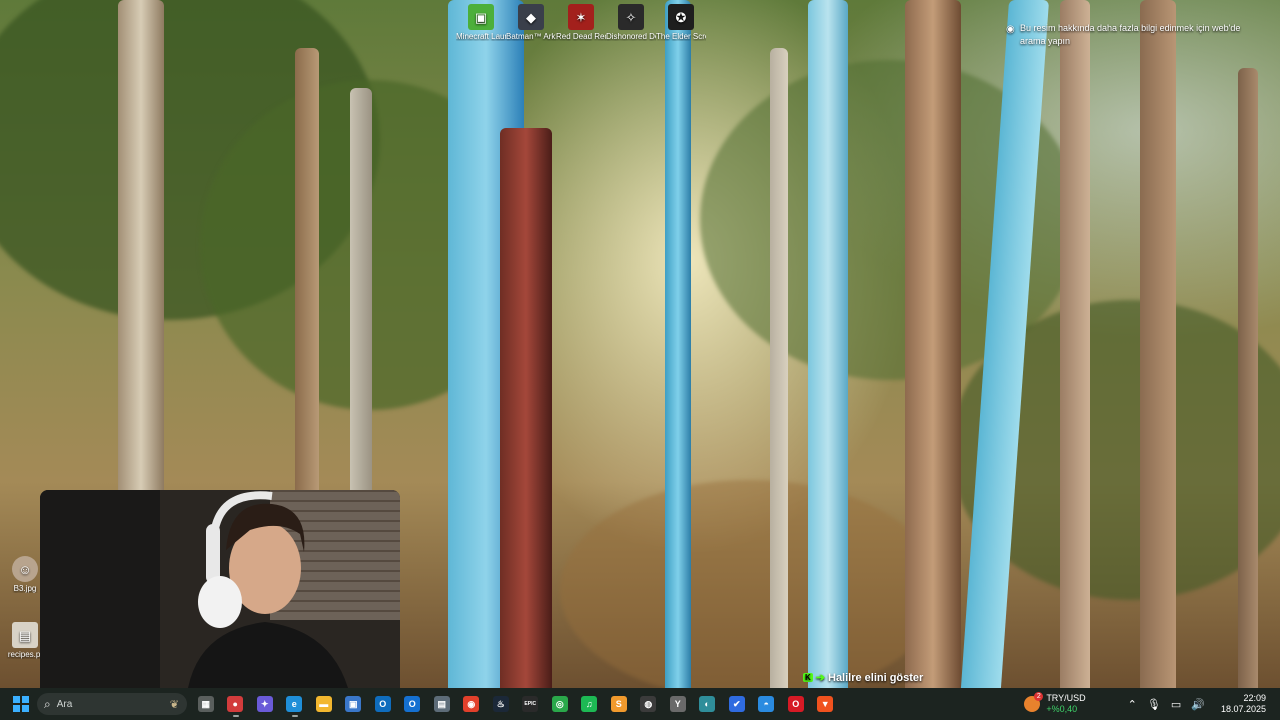 This screenshot has width=1280, height=720. Describe the element at coordinates (25, 635) in the screenshot. I see `file-icon: ▤` at that location.